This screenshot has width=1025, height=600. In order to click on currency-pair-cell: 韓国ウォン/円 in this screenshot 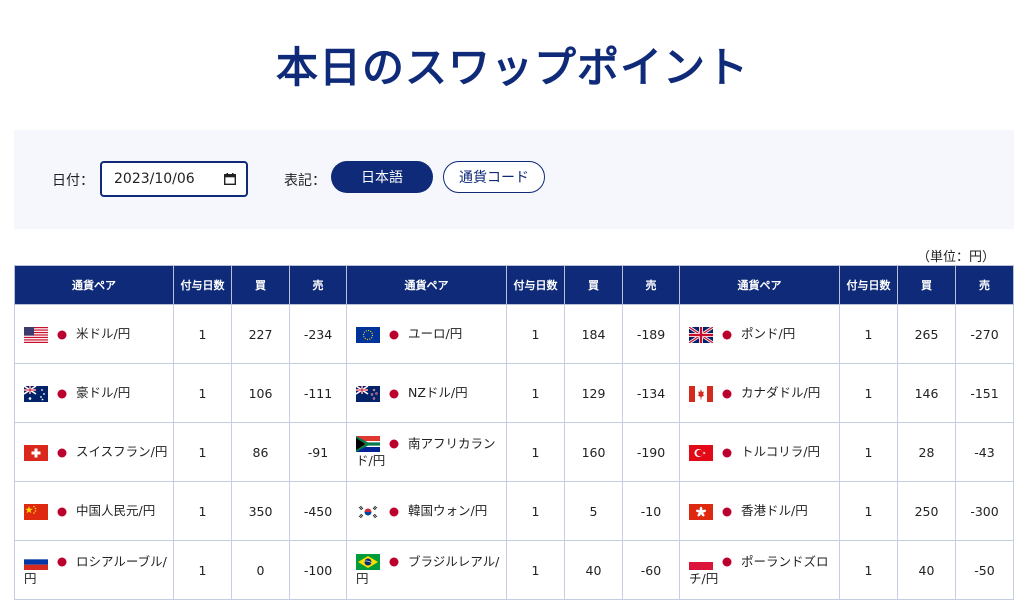, I will do `click(426, 511)`.